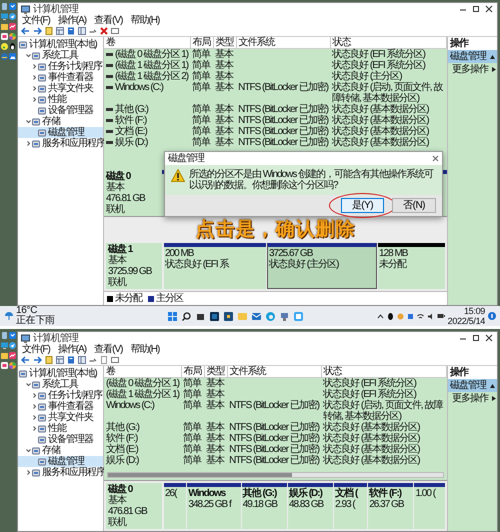 The width and height of the screenshot is (500, 532). Describe the element at coordinates (391, 506) in the screenshot. I see `partition-block: 软件 (F:) 26.37 GB` at that location.